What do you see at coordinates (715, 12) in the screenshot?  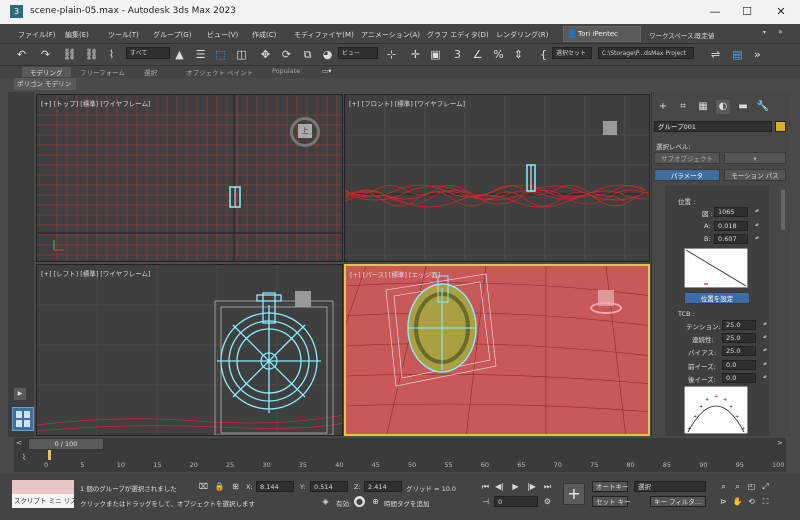 I see `minimize-button: —` at bounding box center [715, 12].